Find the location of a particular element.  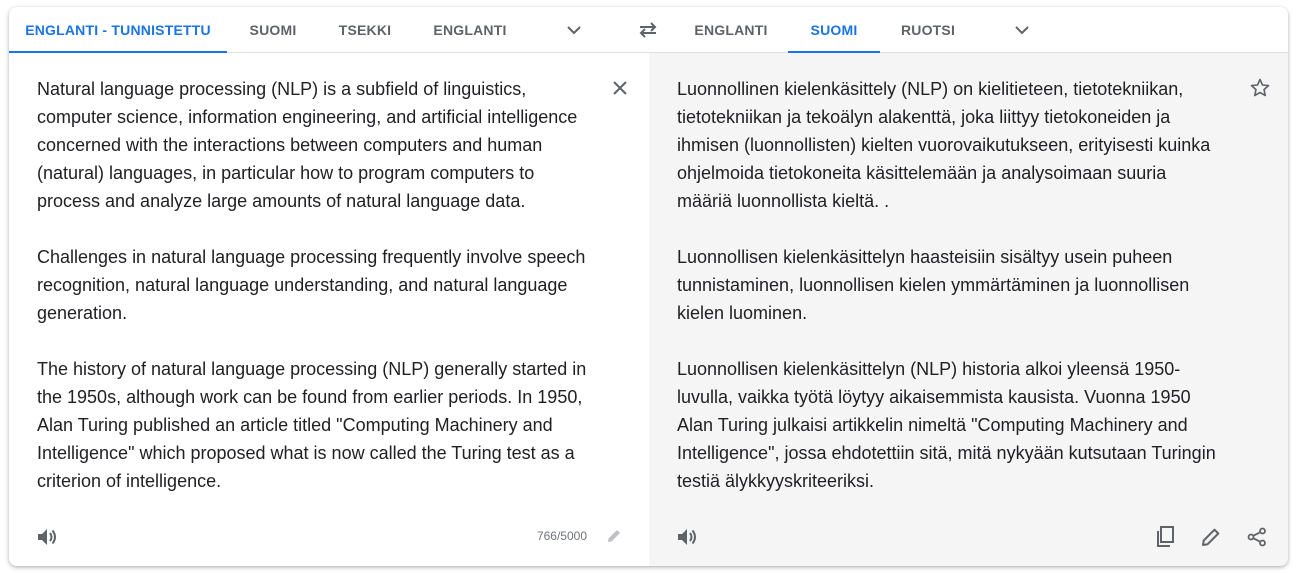

source-speaker-icon is located at coordinates (47, 537).